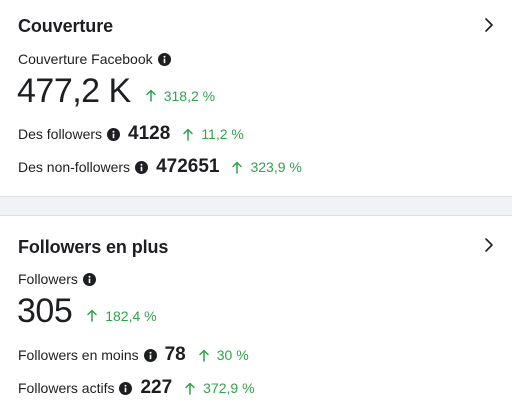 This screenshot has height=416, width=512. What do you see at coordinates (136, 388) in the screenshot?
I see `follows-active-row: Followers actifs 227 372,9 %` at bounding box center [136, 388].